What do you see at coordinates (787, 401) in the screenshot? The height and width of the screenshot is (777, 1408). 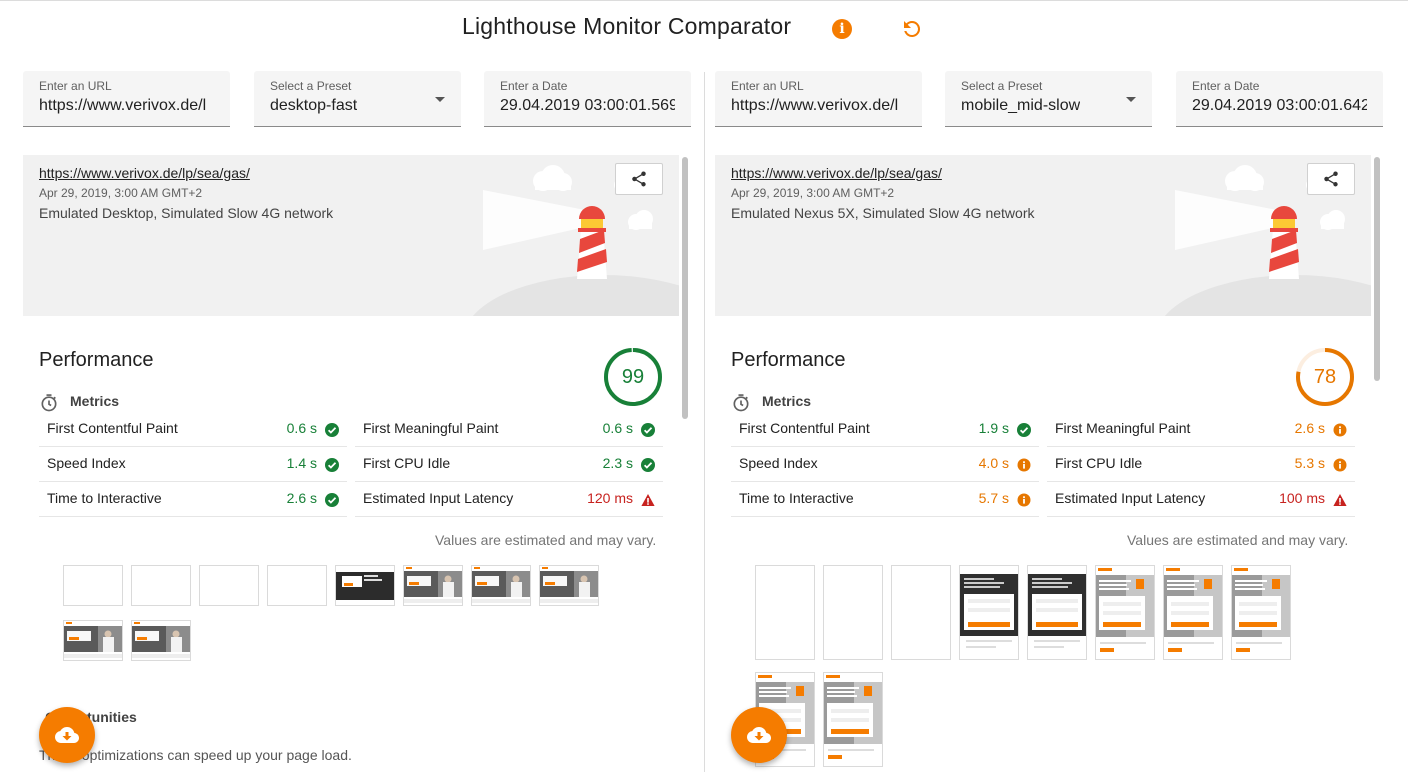 I see `metrics-label: Metrics` at bounding box center [787, 401].